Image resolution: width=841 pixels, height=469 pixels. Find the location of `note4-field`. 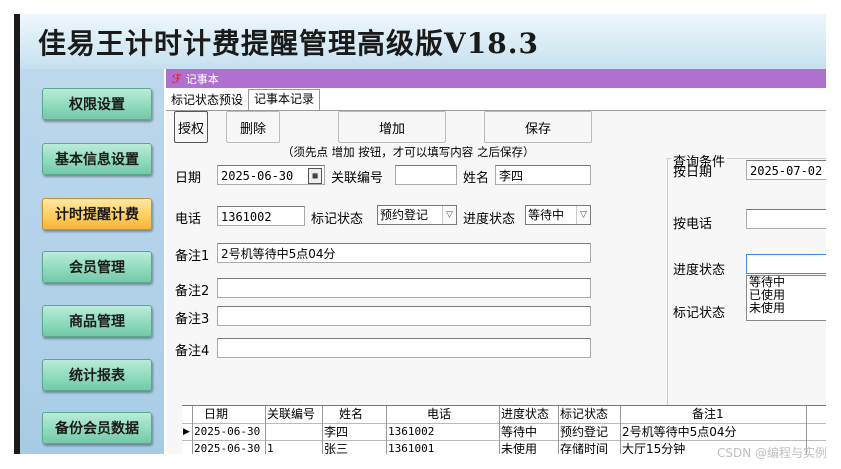

note4-field is located at coordinates (404, 348).